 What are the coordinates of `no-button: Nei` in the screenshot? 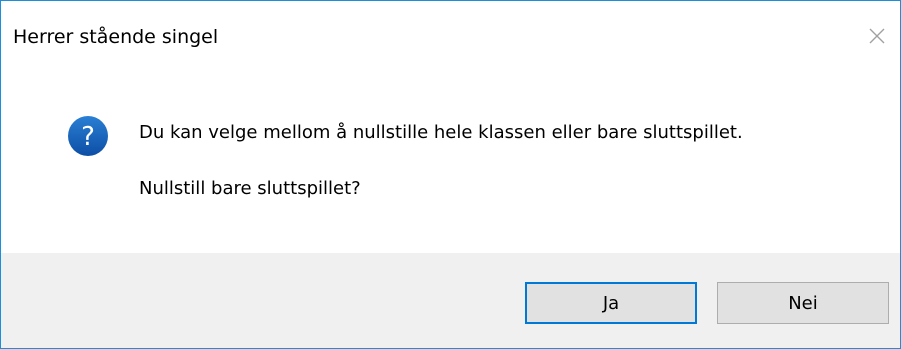 It's located at (803, 303).